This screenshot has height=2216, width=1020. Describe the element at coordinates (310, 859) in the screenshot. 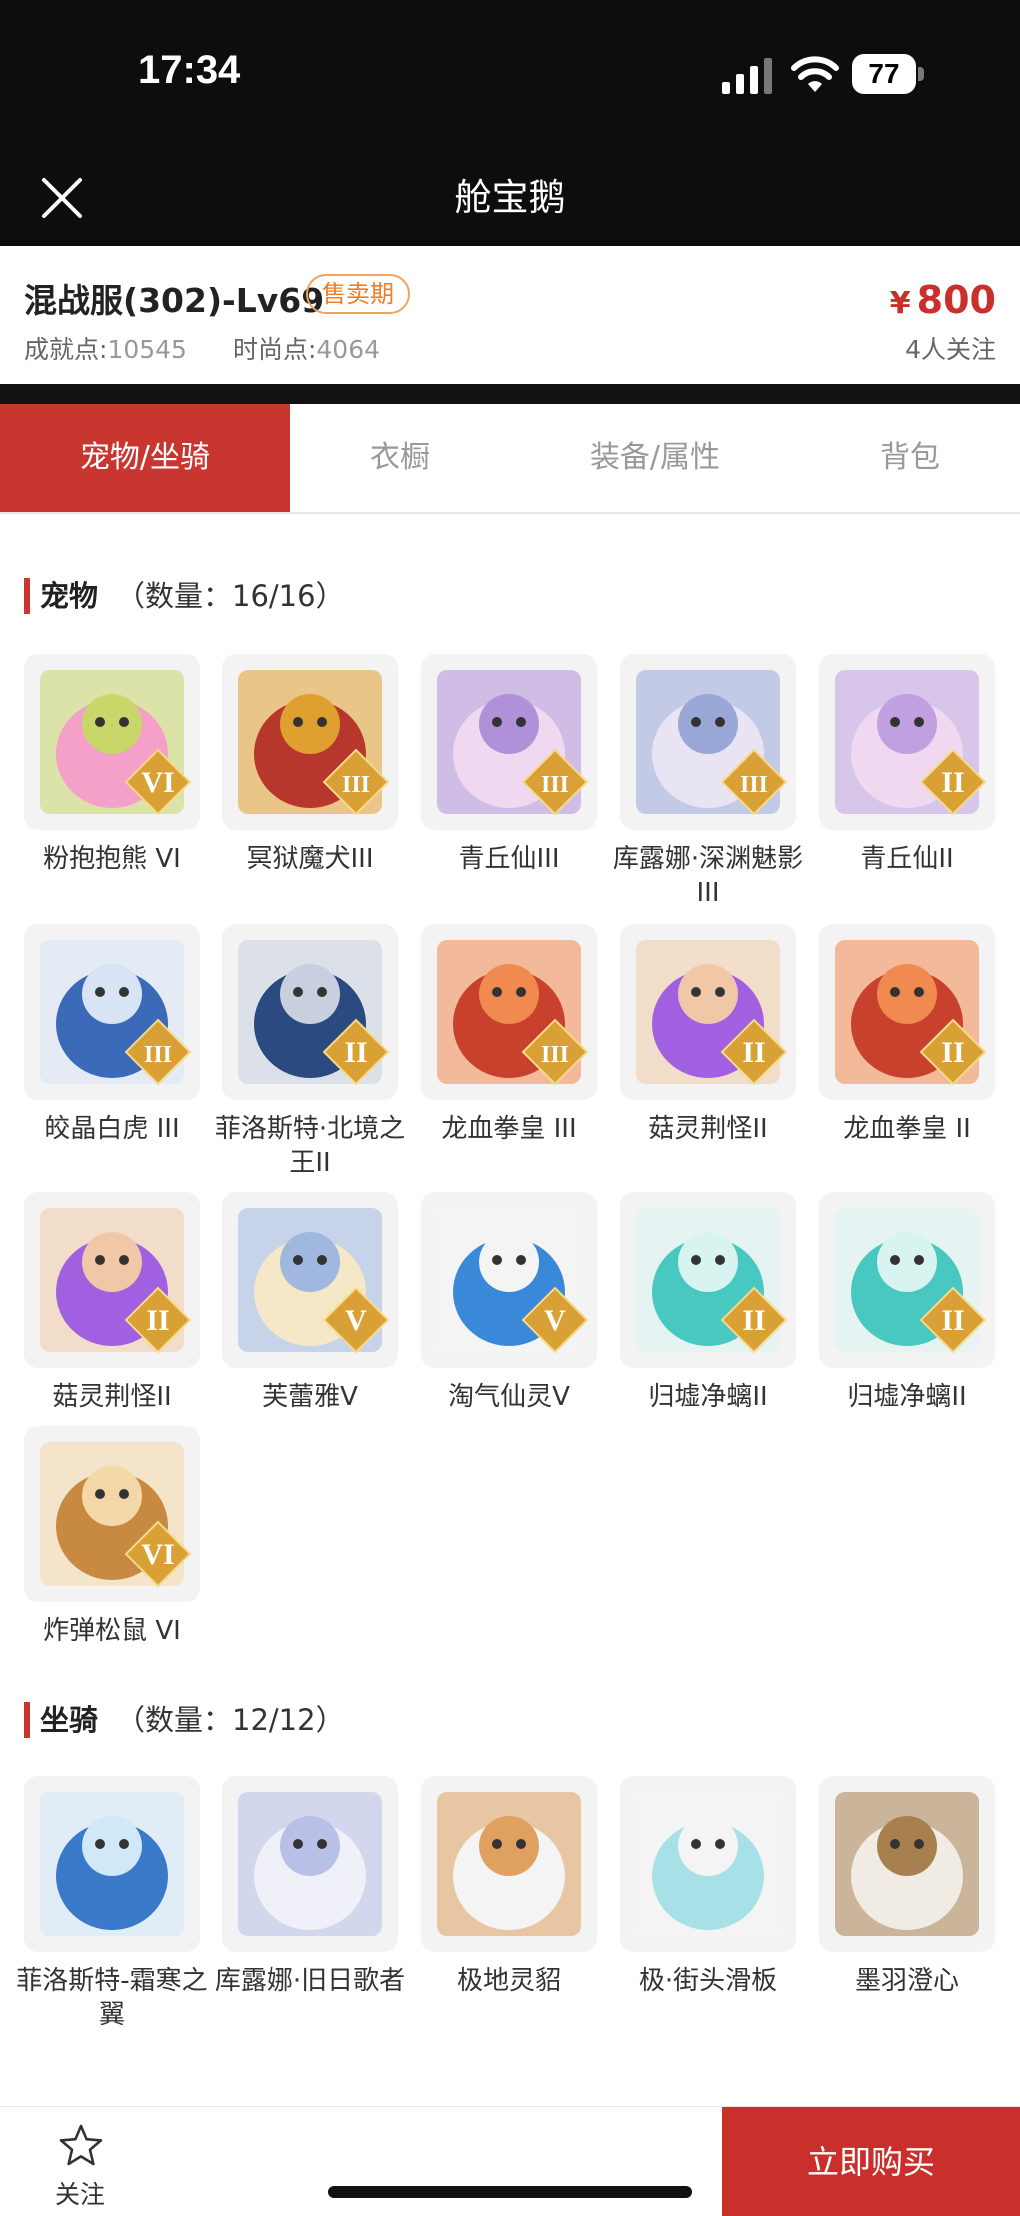

I see `pet-name: 冥狱魔犬III` at that location.